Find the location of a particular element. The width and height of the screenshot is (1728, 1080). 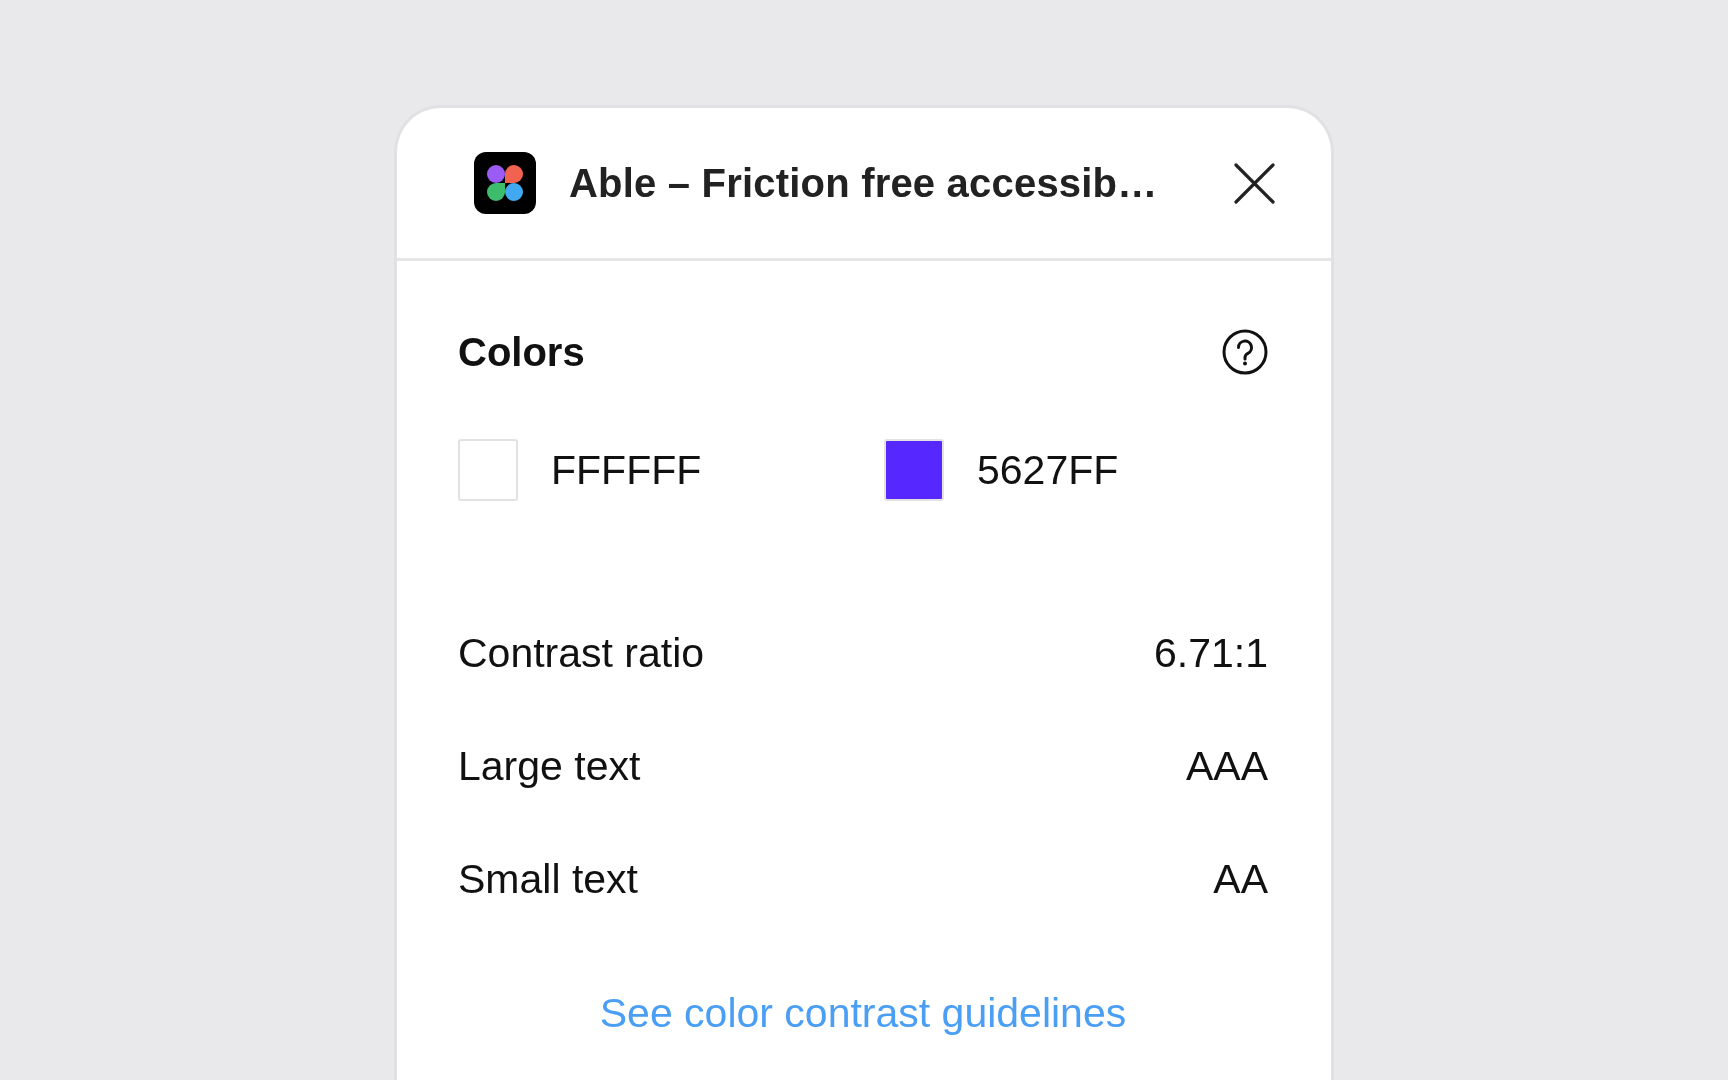

metric-label: Small text is located at coordinates (548, 879).